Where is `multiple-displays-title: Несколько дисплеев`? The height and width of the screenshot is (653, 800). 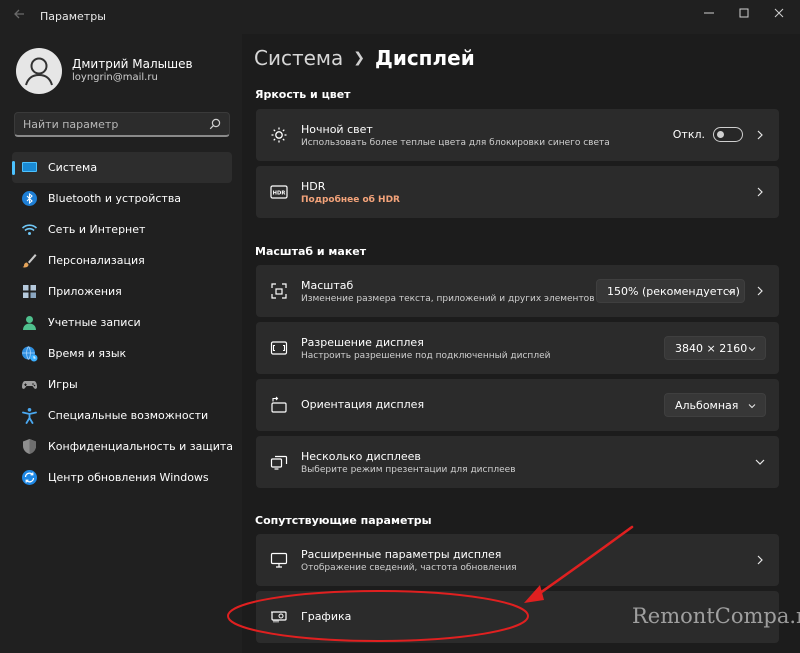 multiple-displays-title: Несколько дисплеев is located at coordinates (361, 456).